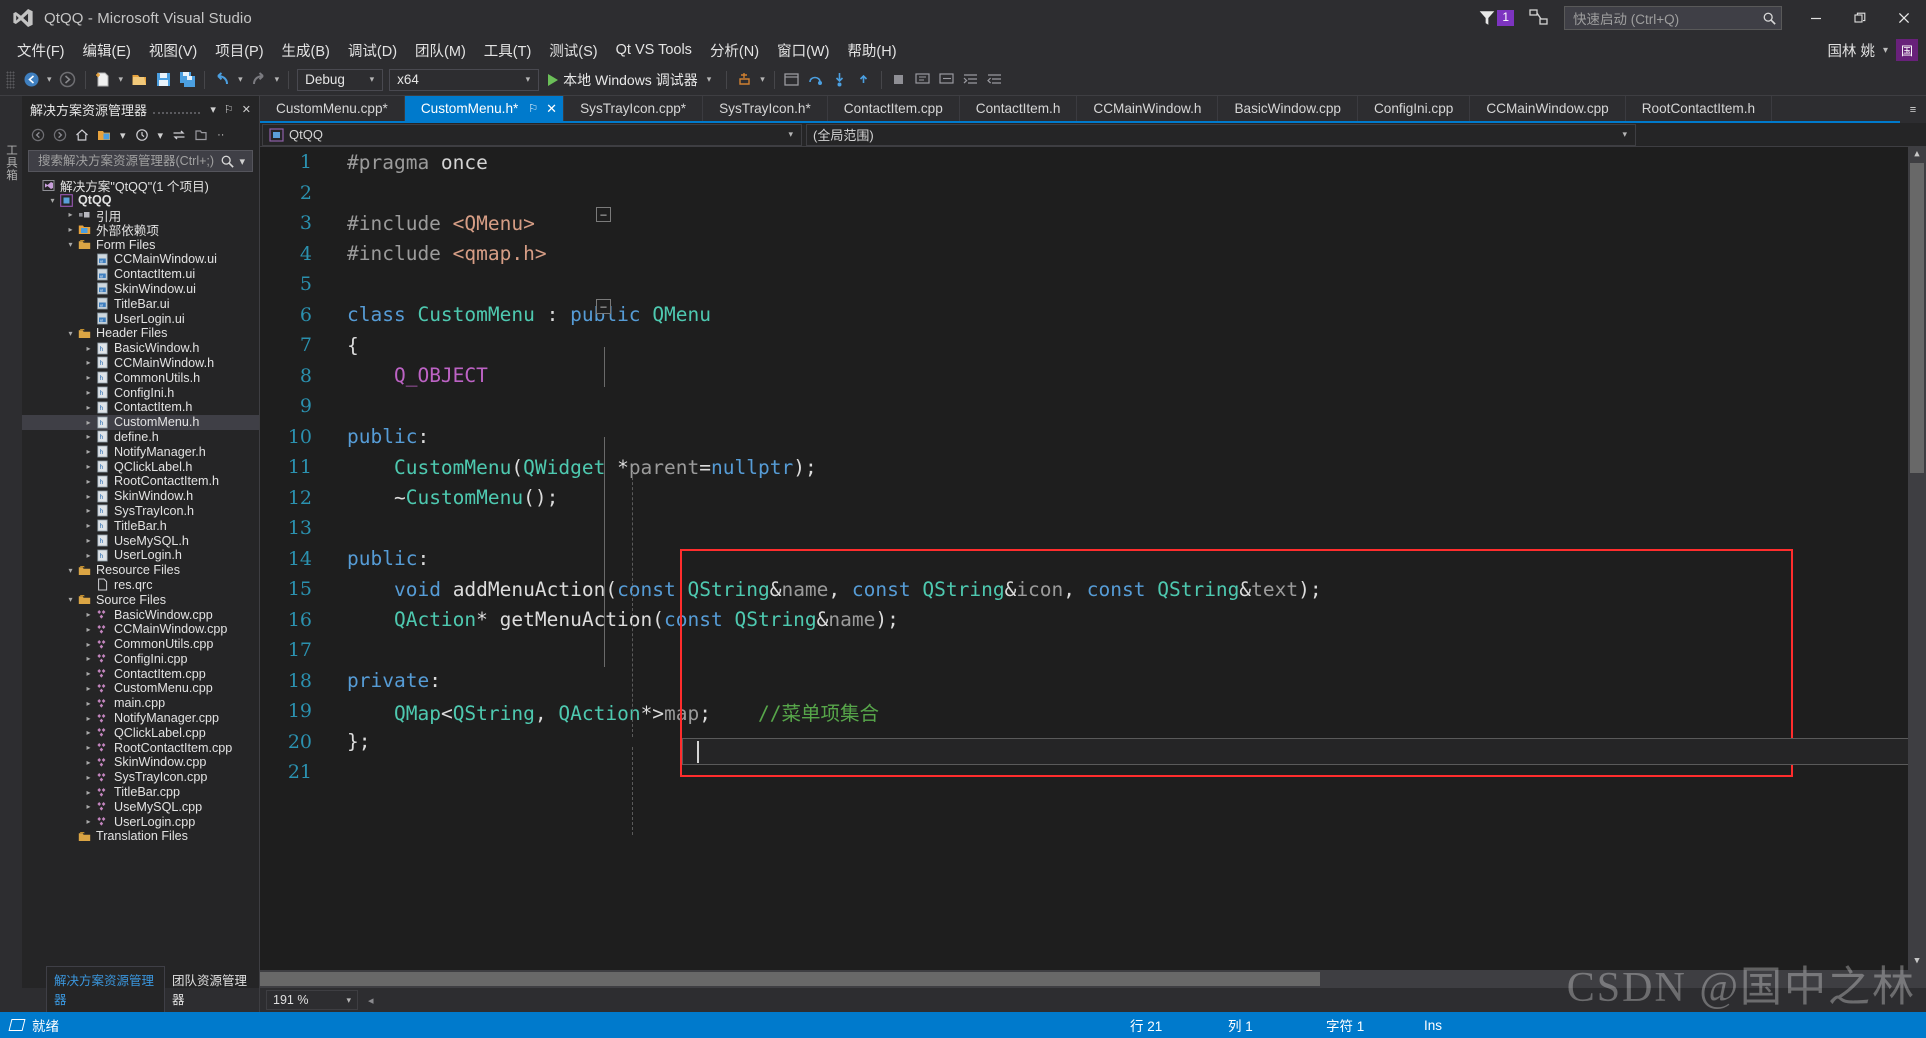 This screenshot has height=1038, width=1926. I want to click on solution-configuration-dropdown: Debug ▾, so click(340, 79).